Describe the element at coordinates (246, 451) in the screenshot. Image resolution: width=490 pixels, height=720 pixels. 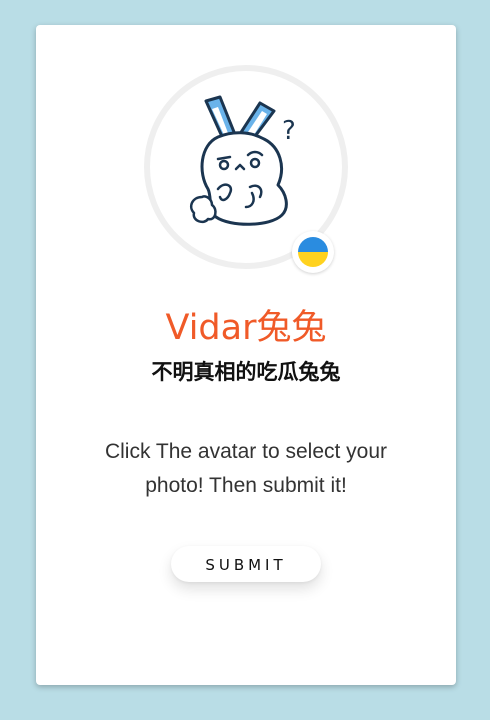
I see `instruction-line-1: Click The avatar to select your` at that location.